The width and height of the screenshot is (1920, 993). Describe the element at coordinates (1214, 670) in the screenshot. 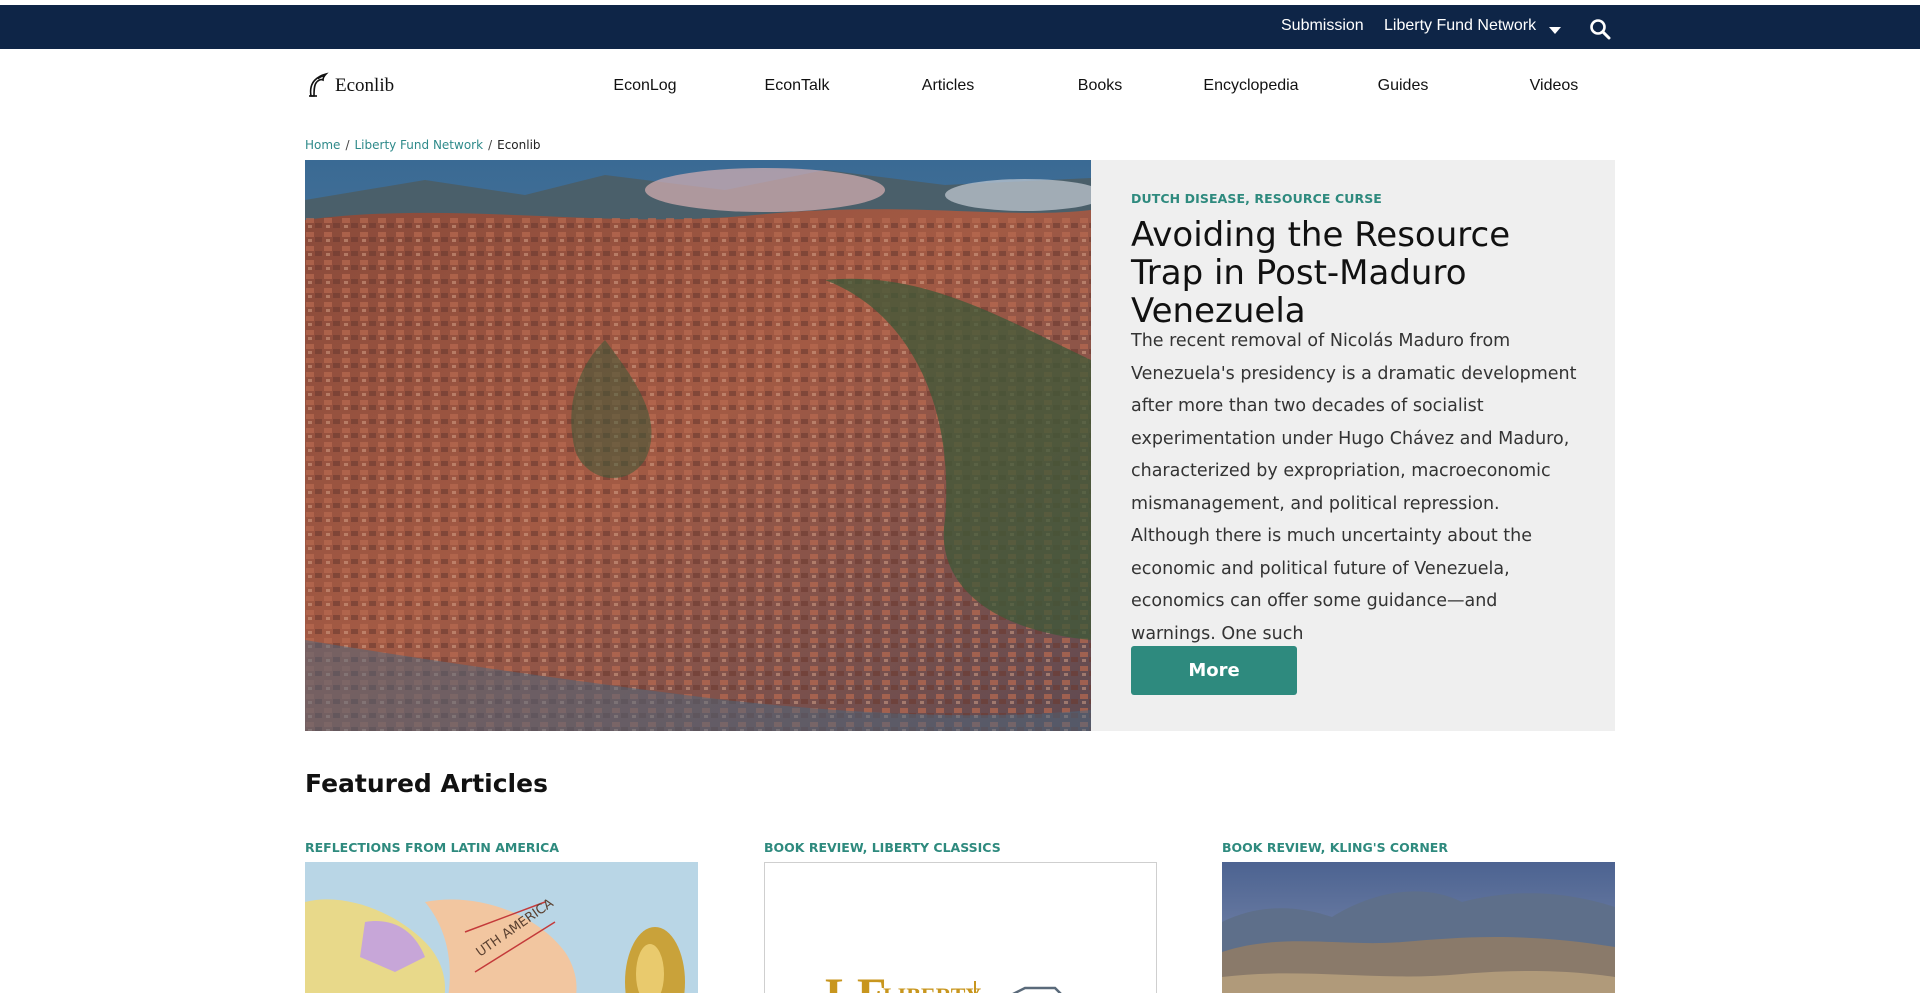

I see `more-button: More` at that location.